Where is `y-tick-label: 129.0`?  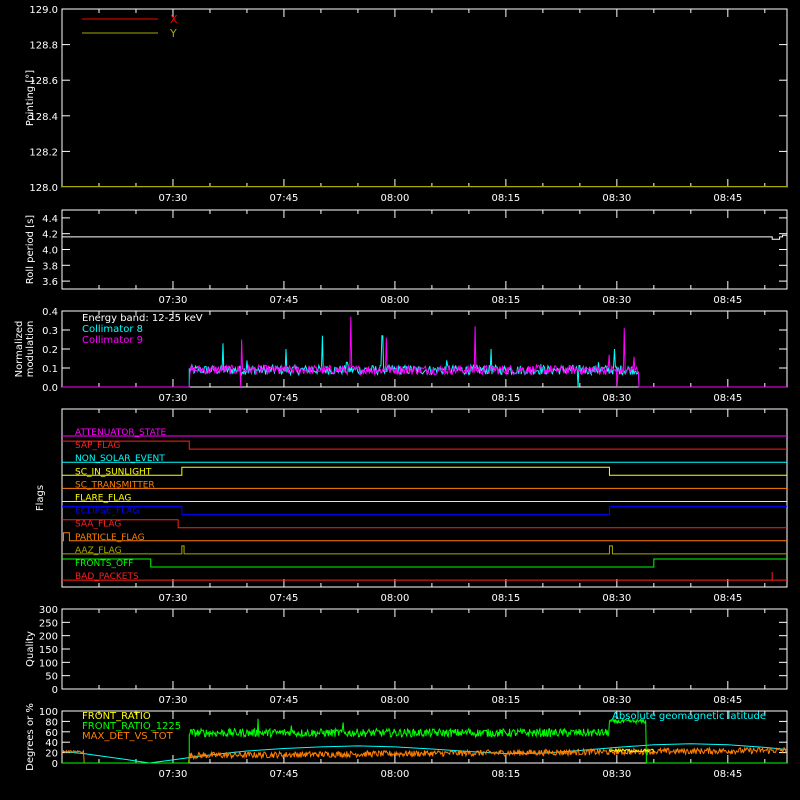
y-tick-label: 129.0 is located at coordinates (43, 10).